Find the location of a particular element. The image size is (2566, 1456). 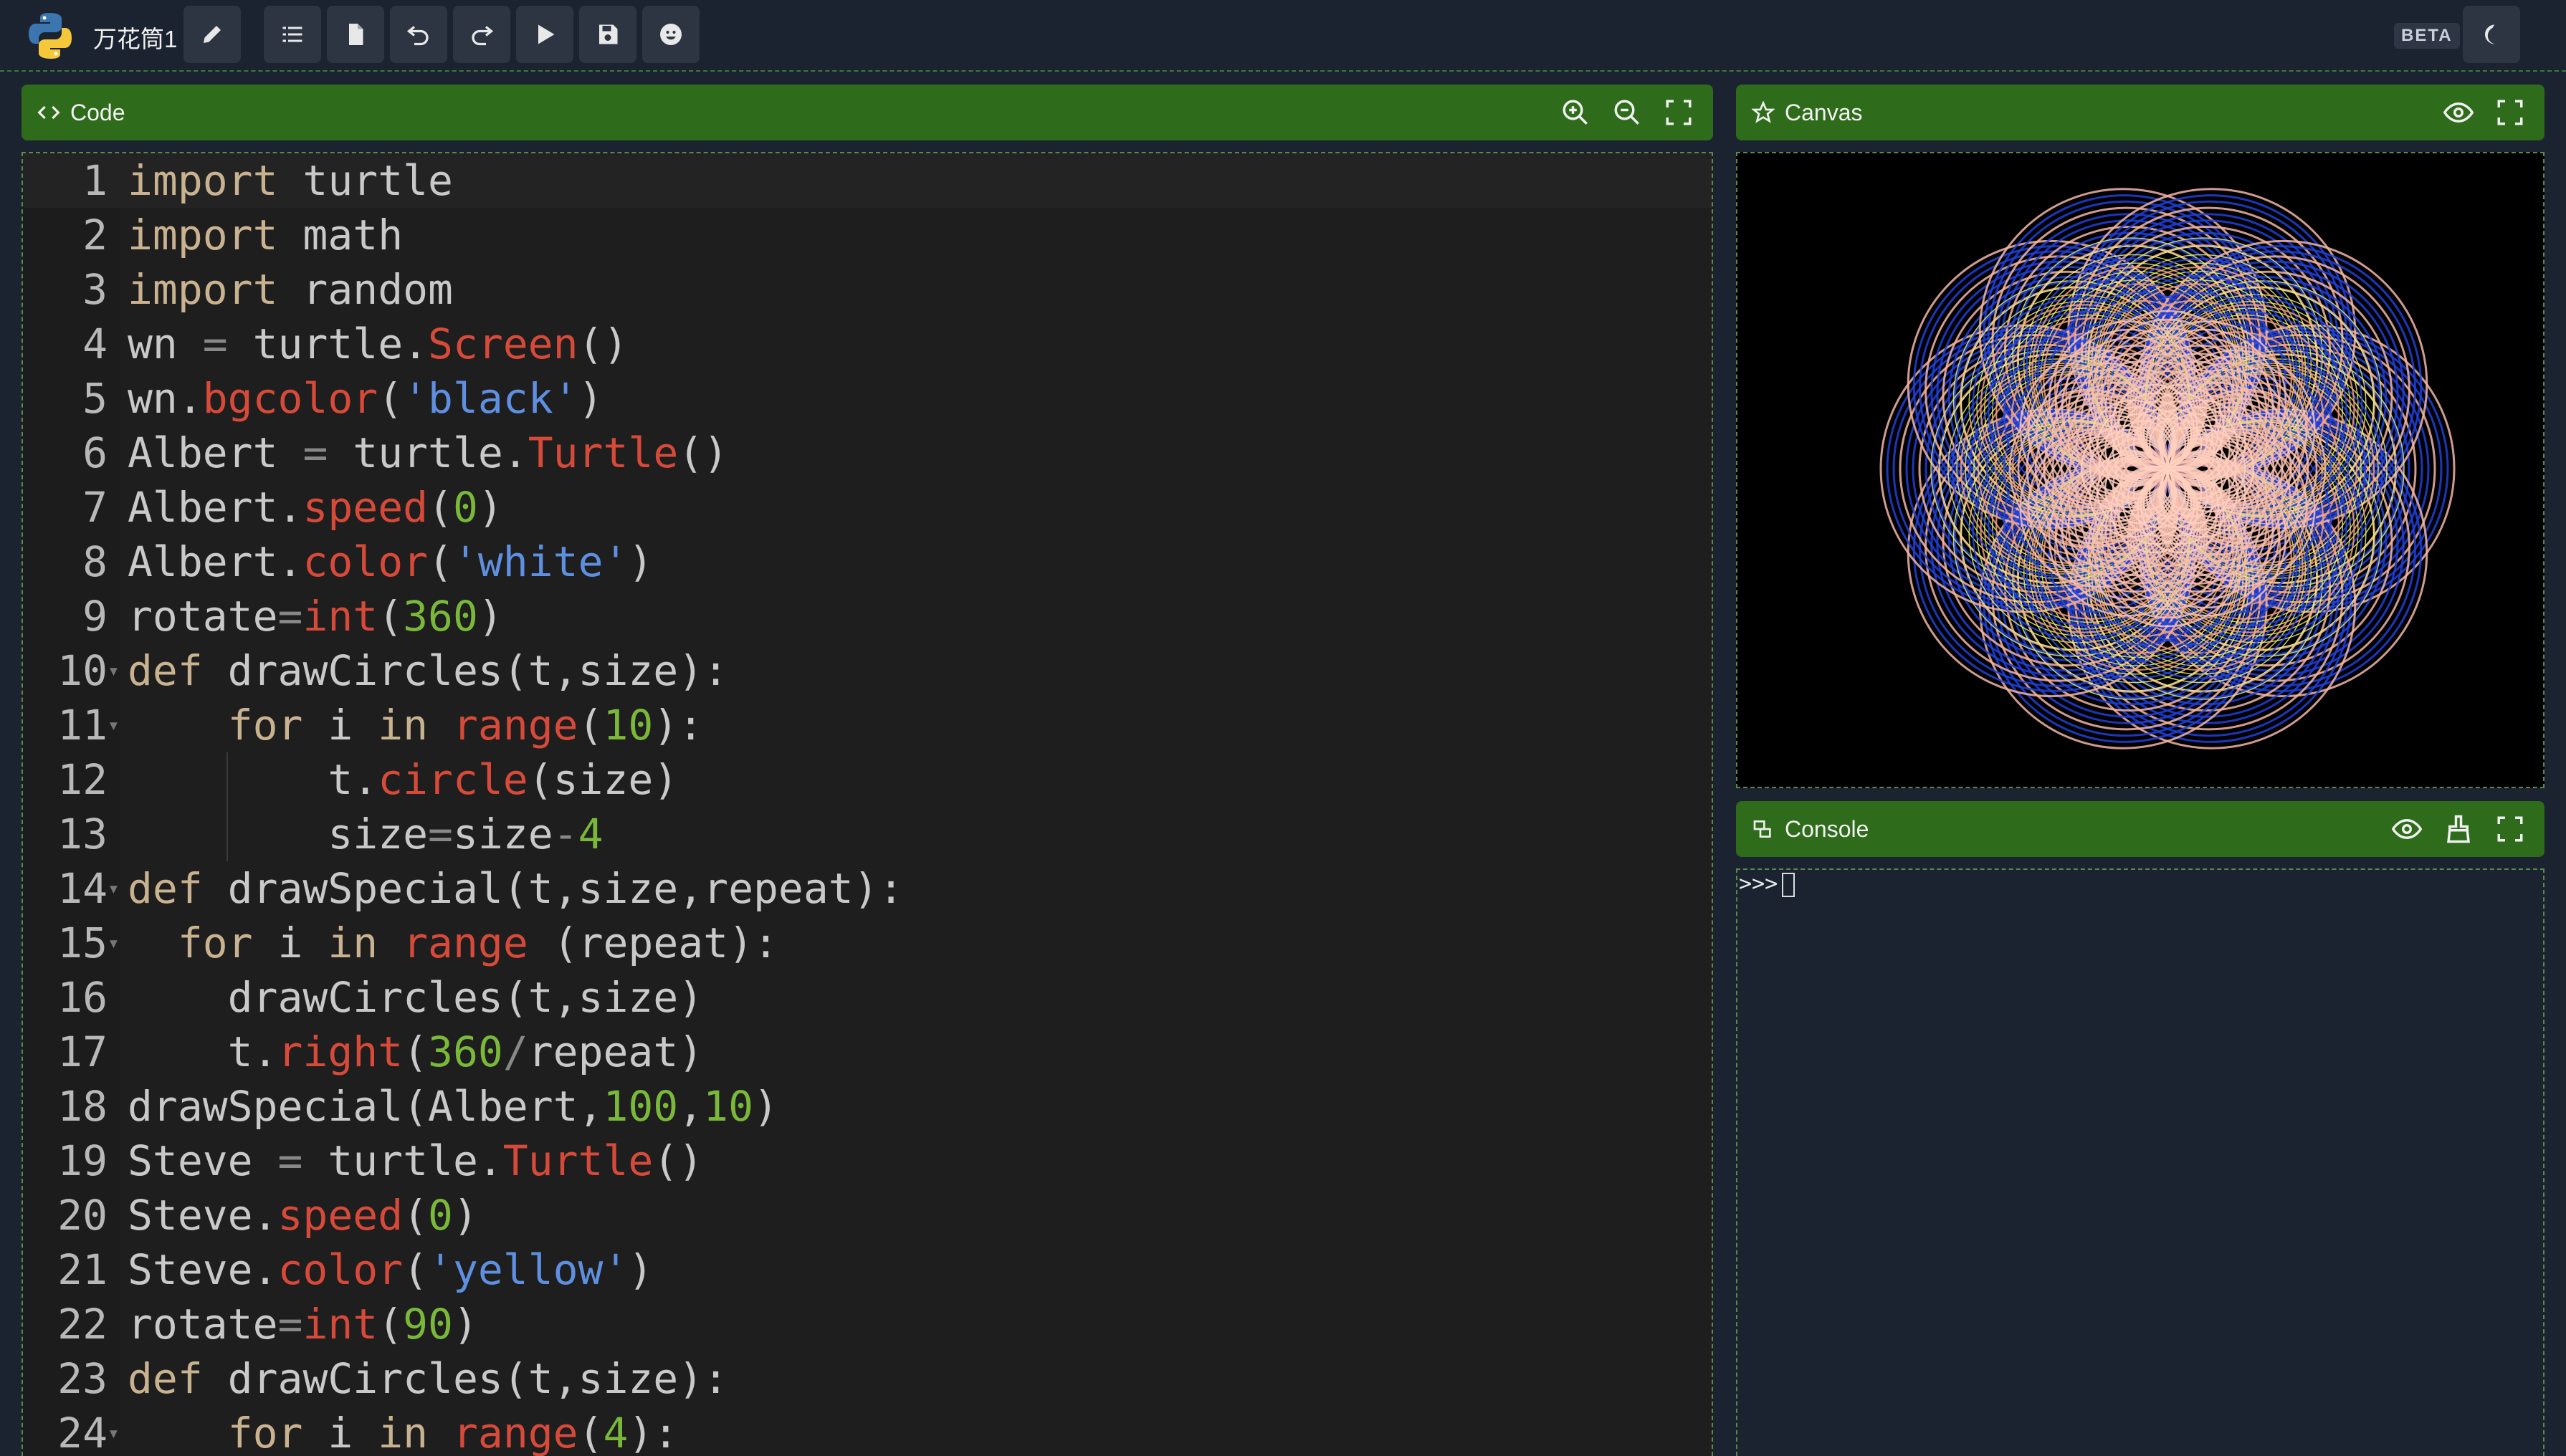

code-line: 24 ▾ for i in range(4): is located at coordinates (867, 1431).